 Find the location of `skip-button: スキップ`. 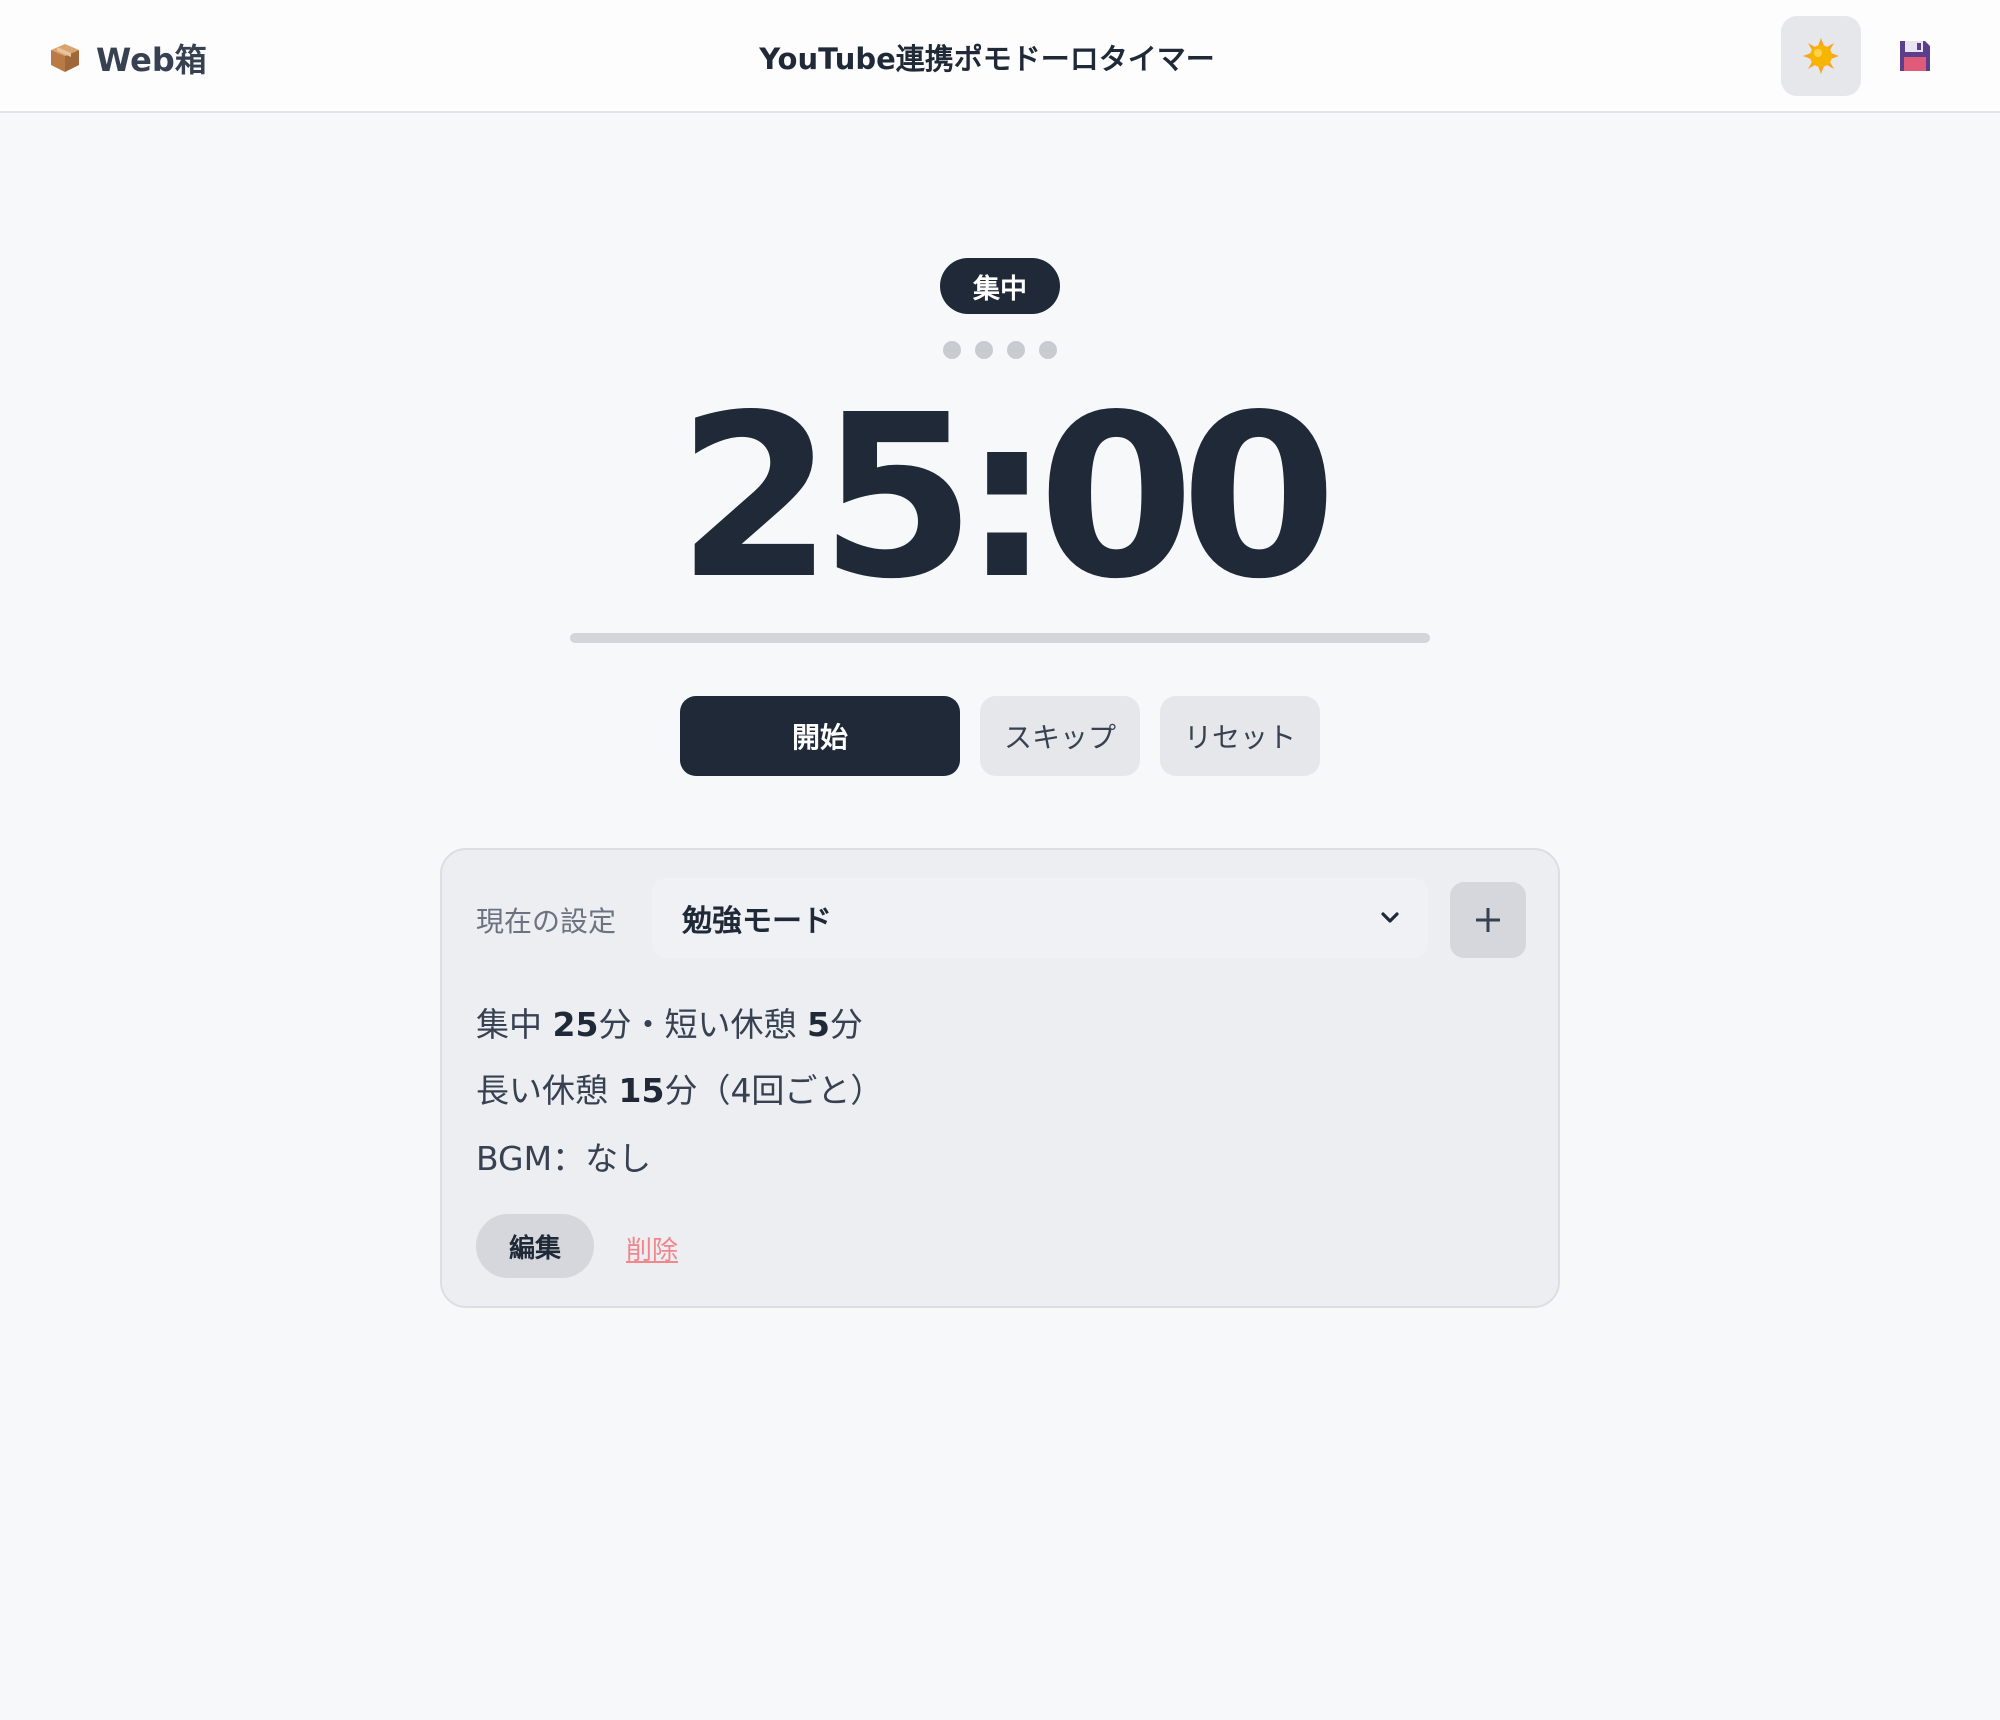

skip-button: スキップ is located at coordinates (1060, 736).